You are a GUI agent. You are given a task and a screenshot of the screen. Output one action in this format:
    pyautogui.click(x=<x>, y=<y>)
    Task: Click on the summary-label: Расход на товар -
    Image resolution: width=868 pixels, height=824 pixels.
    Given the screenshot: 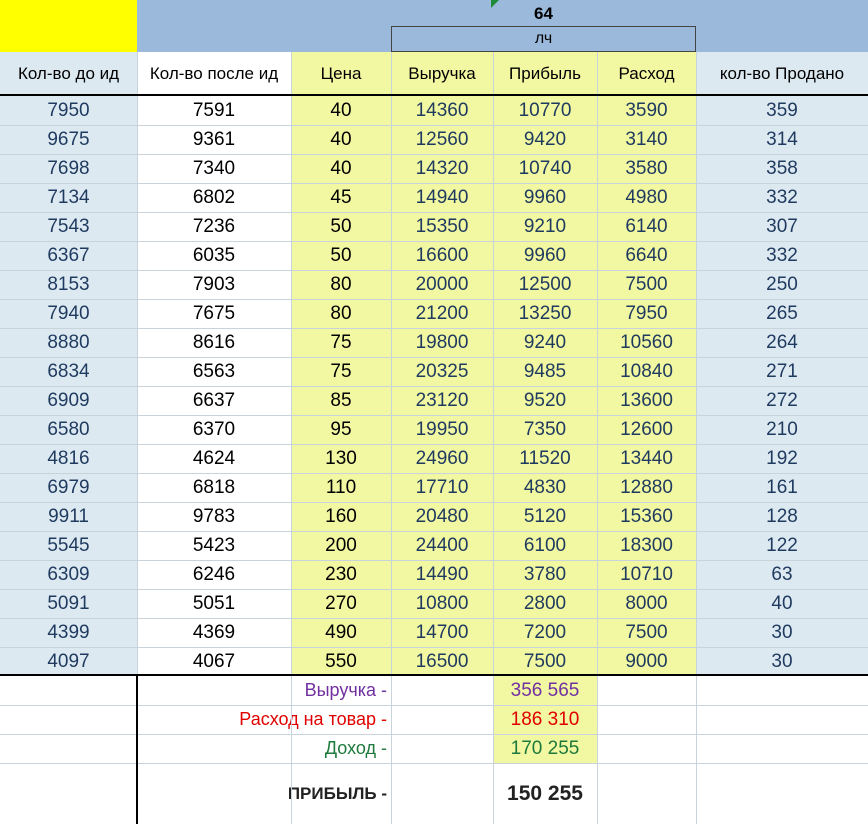 What is the action you would take?
    pyautogui.click(x=264, y=719)
    